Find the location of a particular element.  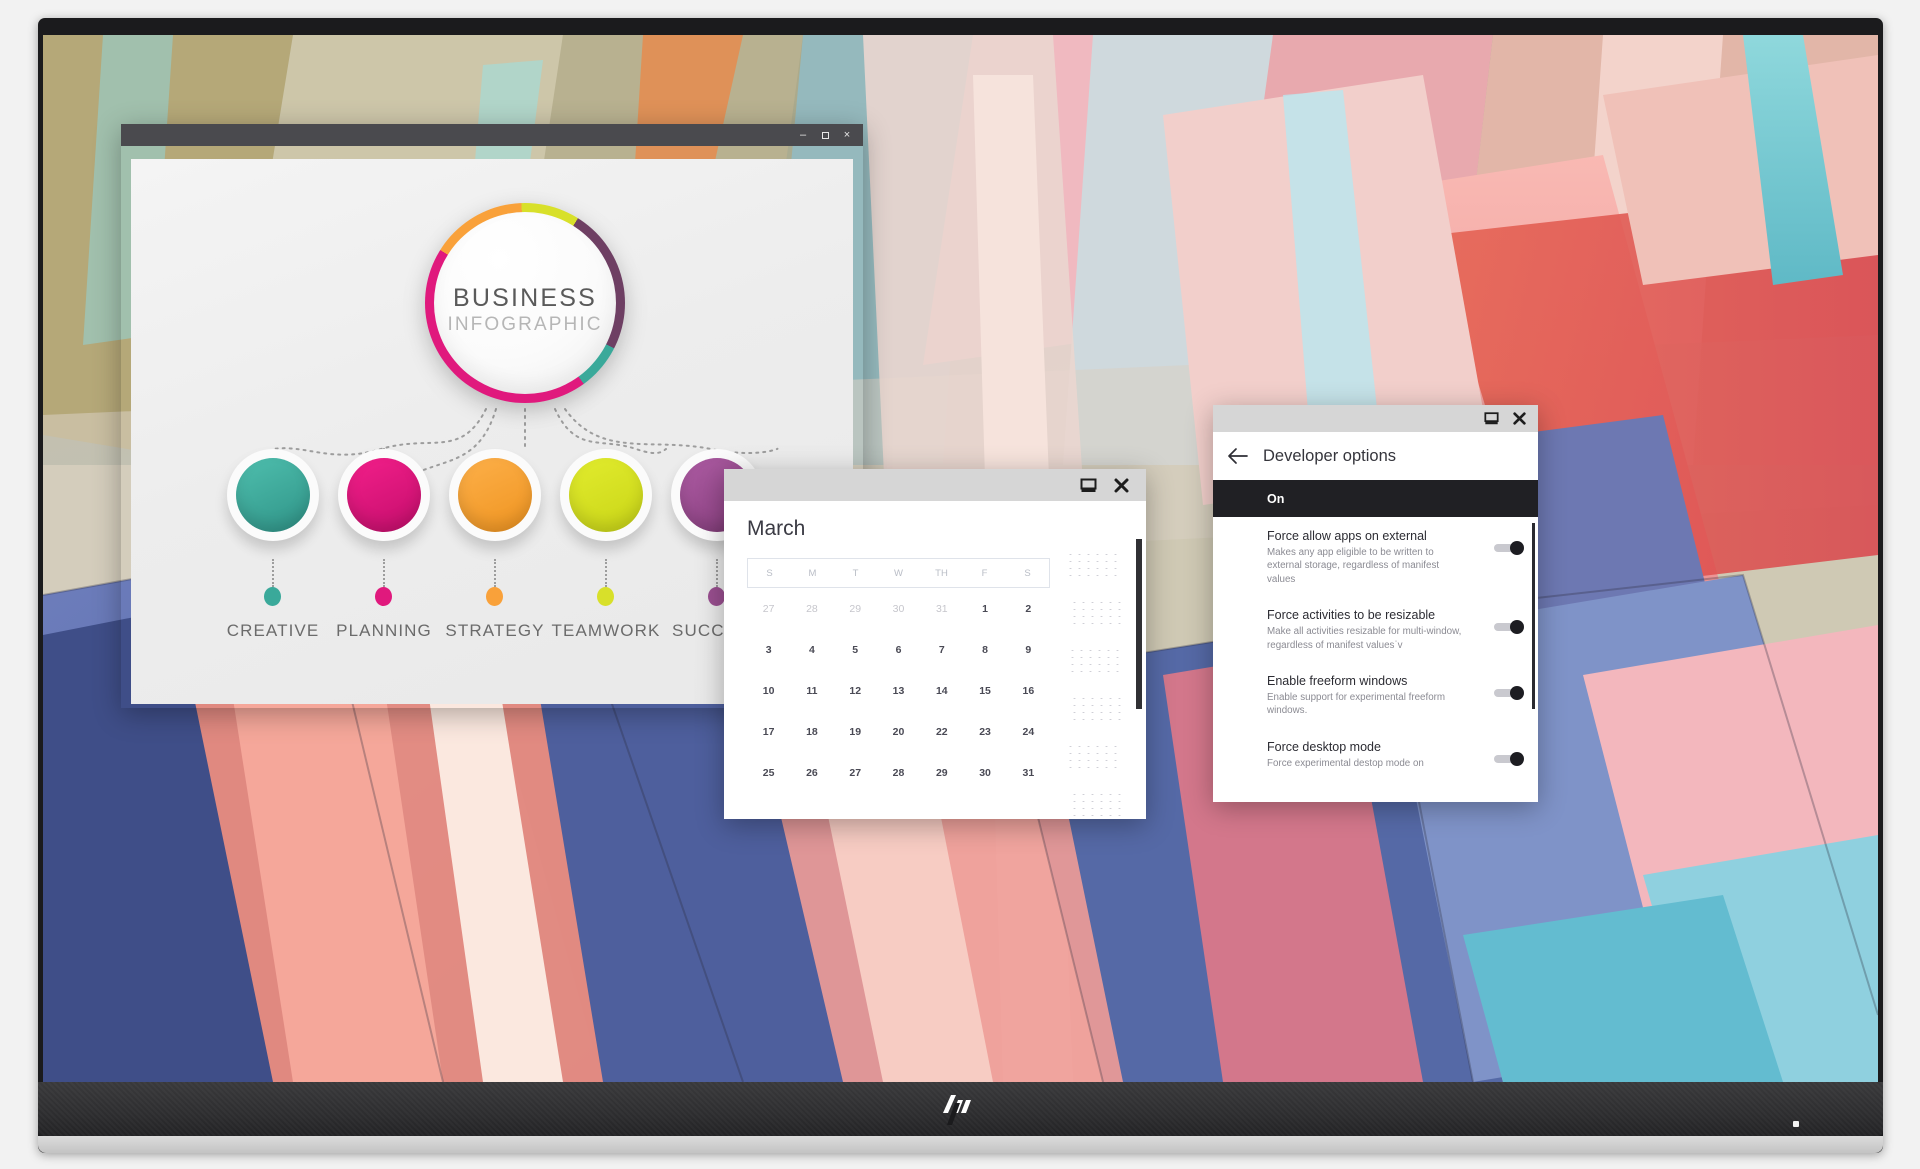

ring-inner-disc: BUSINESS INFOGRAPHIC is located at coordinates (525, 303).